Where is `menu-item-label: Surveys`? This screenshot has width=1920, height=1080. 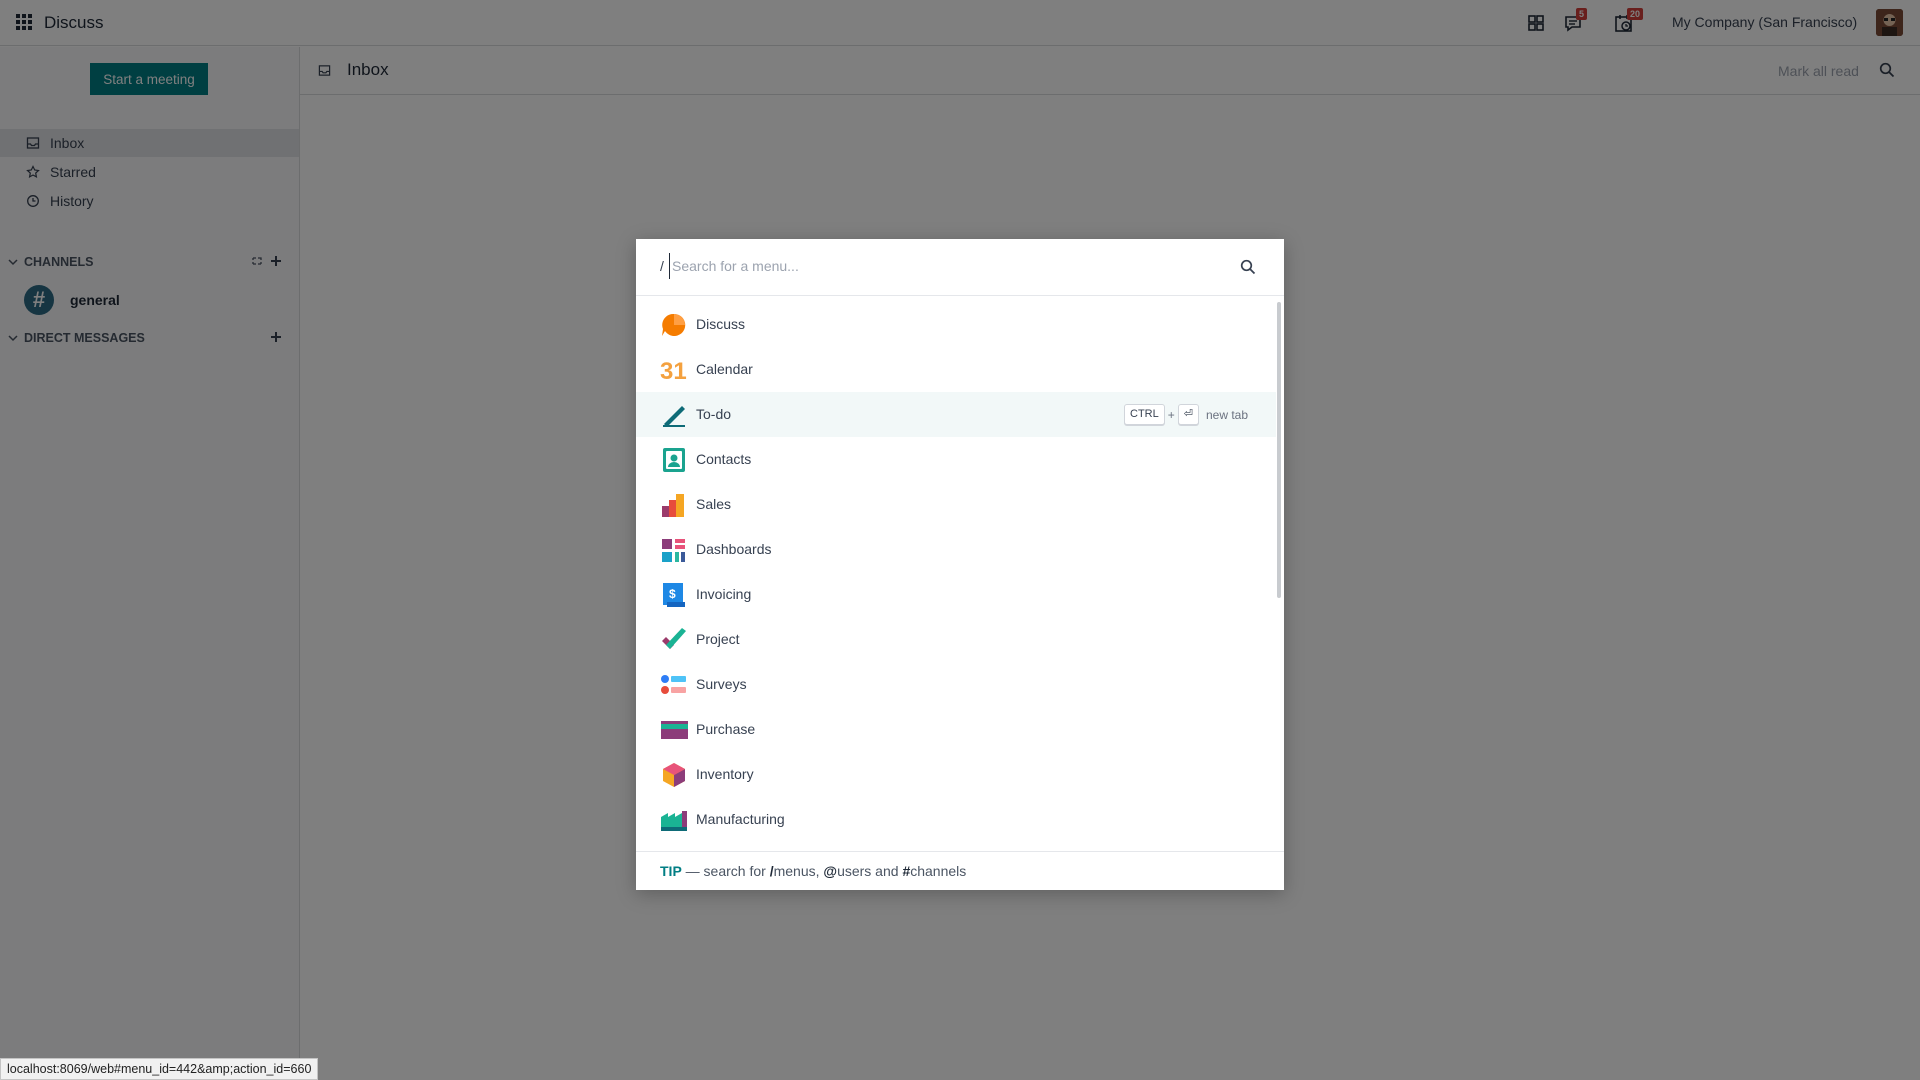 menu-item-label: Surveys is located at coordinates (721, 684).